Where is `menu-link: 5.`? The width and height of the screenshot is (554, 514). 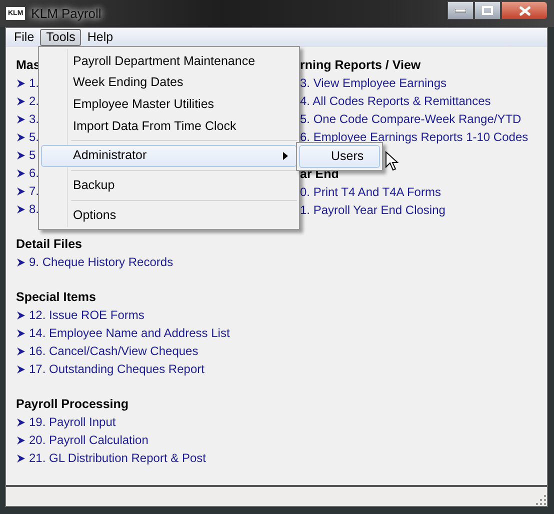 menu-link: 5. is located at coordinates (28, 137).